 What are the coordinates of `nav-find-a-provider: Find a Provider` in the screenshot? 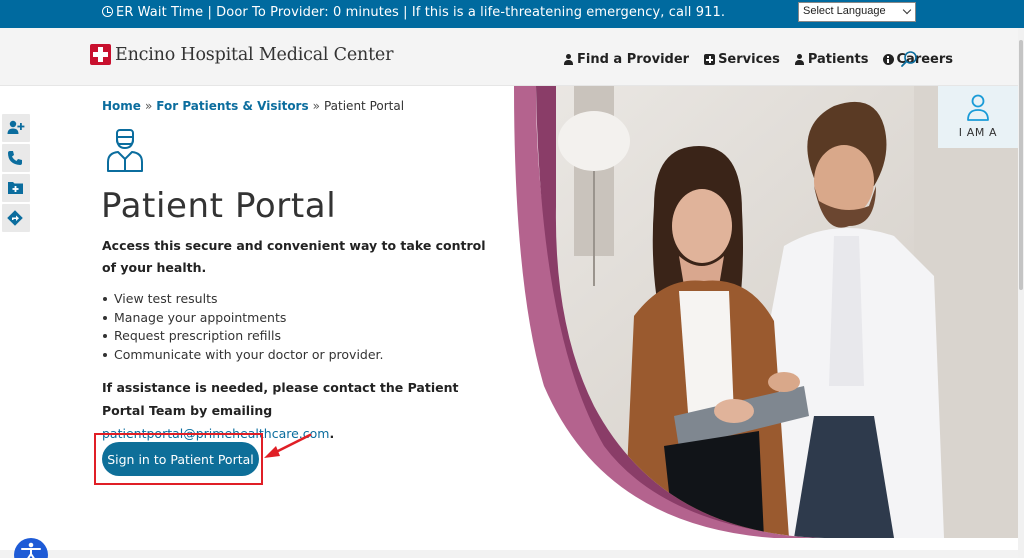 It's located at (626, 59).